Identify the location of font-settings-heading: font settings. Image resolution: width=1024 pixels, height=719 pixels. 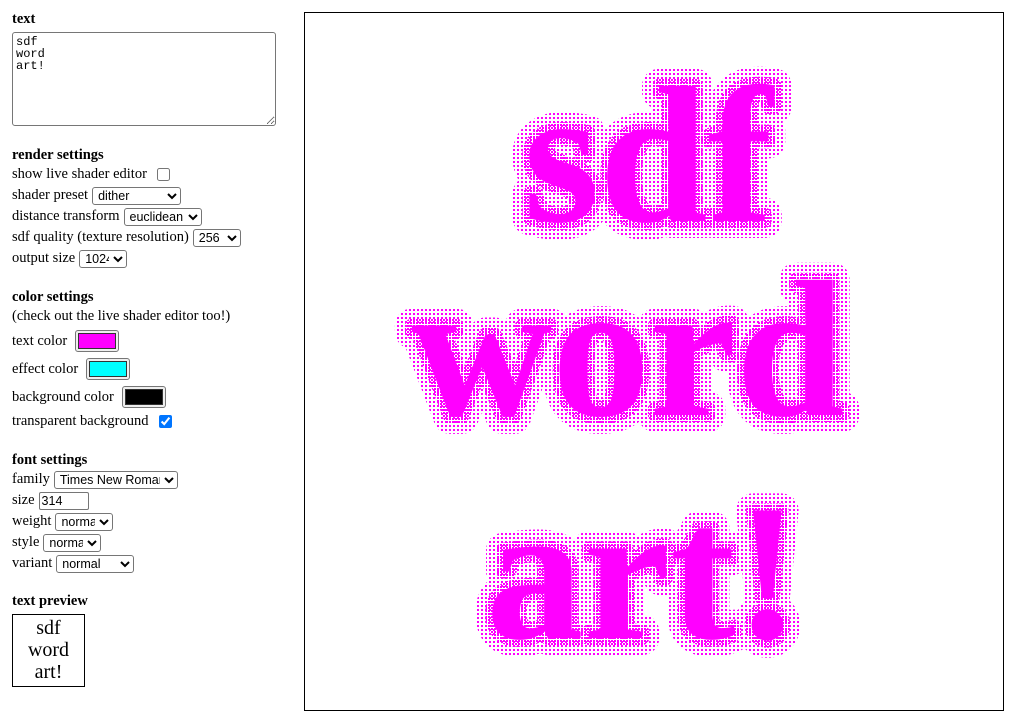
(50, 460).